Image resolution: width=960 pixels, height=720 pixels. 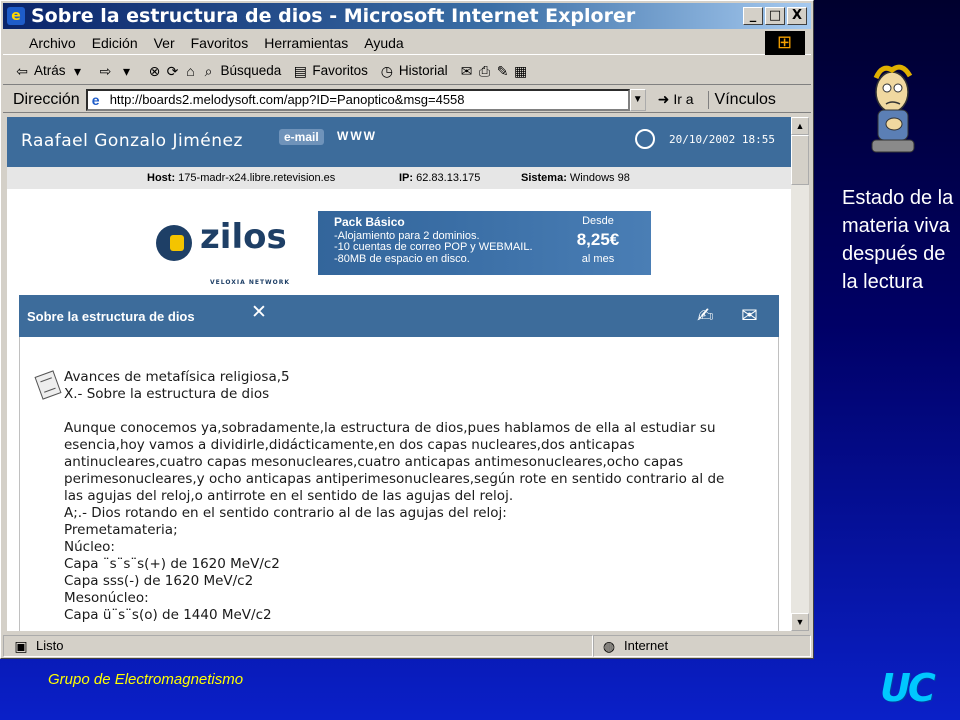 What do you see at coordinates (800, 160) in the screenshot?
I see `scroll-thumb` at bounding box center [800, 160].